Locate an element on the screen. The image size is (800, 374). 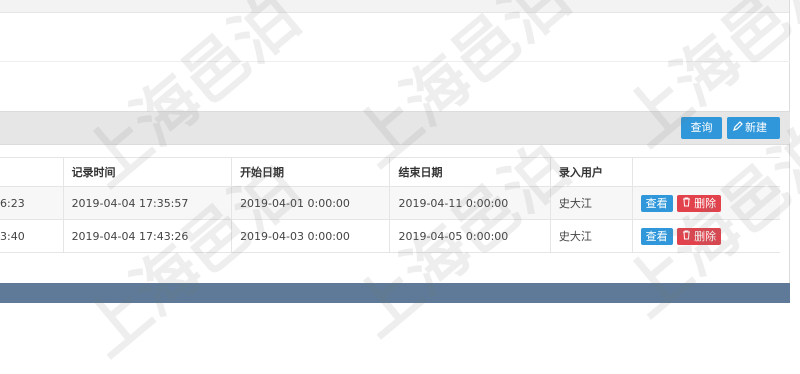
cell-end-date: 2019-04-05 0:00:00 is located at coordinates (470, 236).